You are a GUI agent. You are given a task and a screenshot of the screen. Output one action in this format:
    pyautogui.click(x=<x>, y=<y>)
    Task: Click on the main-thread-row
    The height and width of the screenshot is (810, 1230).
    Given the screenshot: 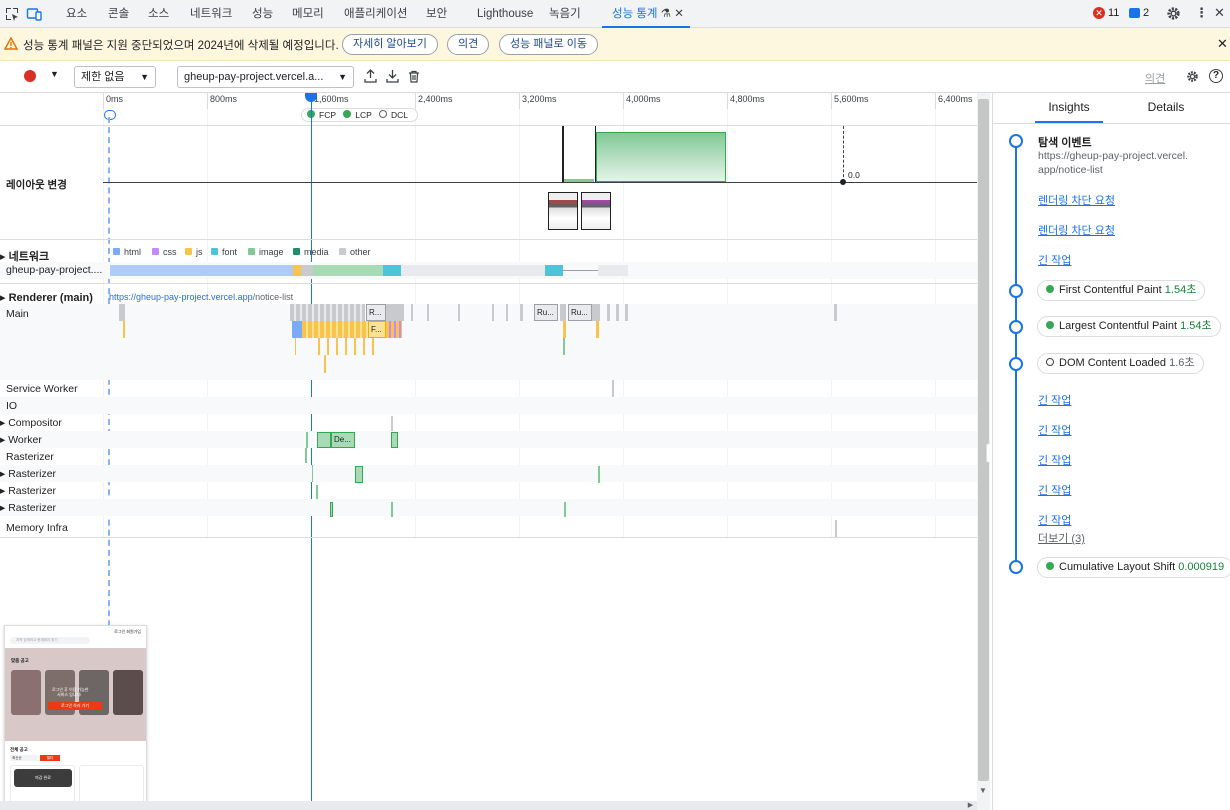 What is the action you would take?
    pyautogui.click(x=488, y=342)
    